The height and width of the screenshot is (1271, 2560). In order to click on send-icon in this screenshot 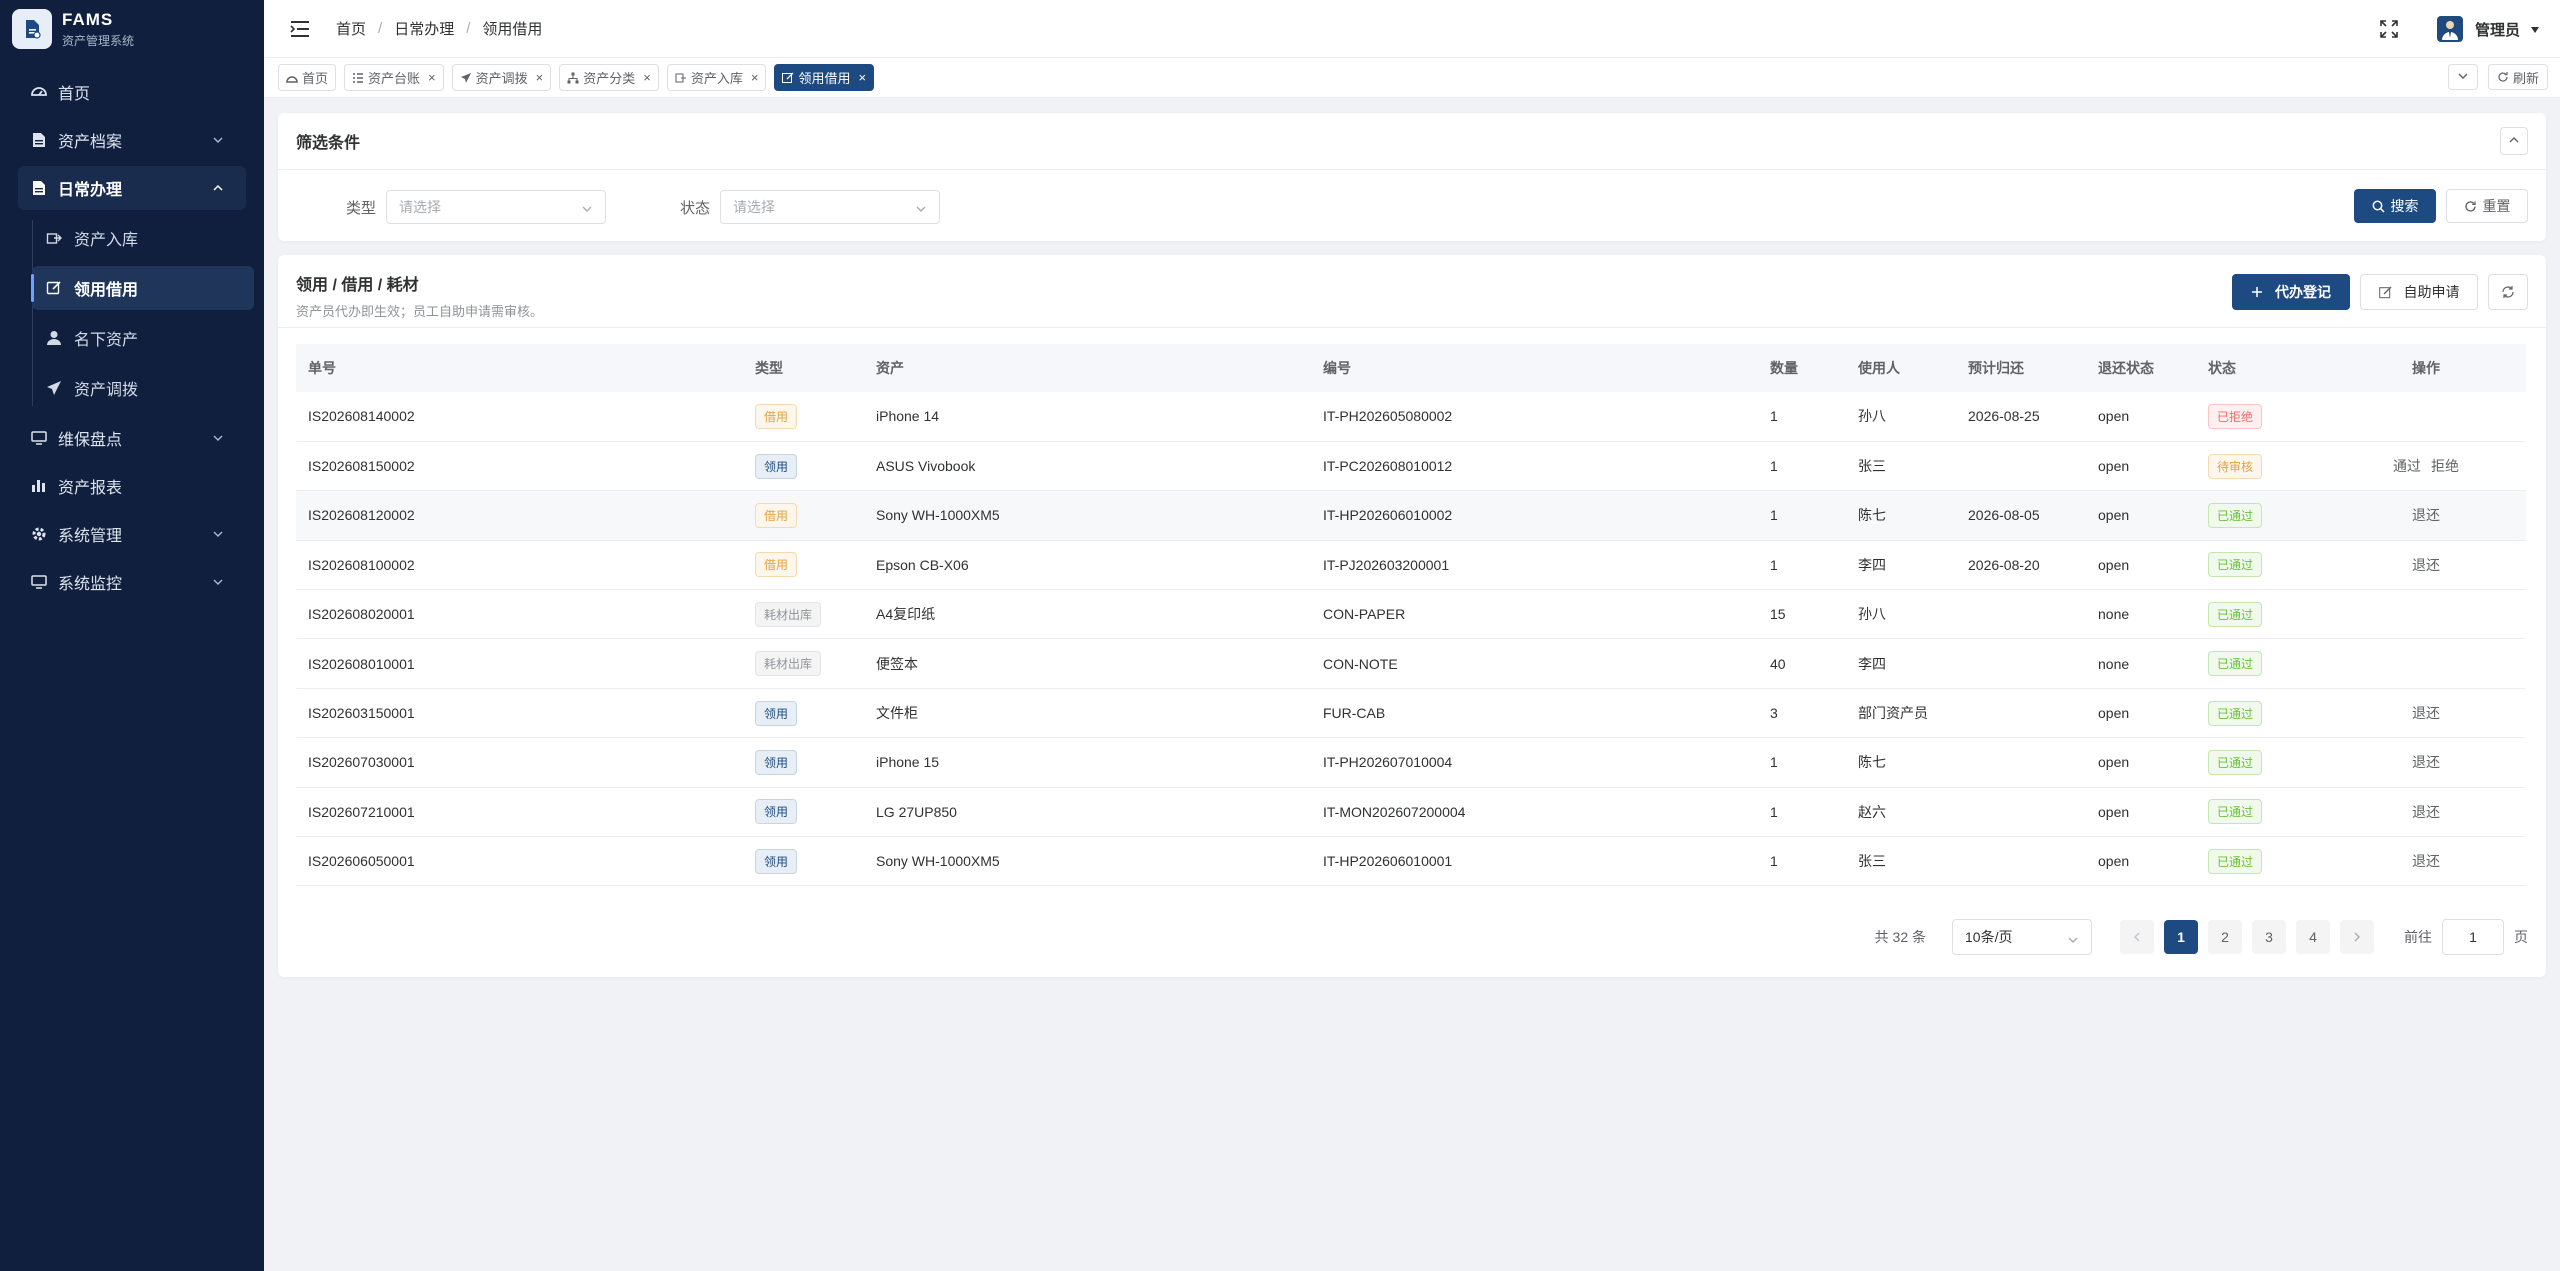, I will do `click(54, 388)`.